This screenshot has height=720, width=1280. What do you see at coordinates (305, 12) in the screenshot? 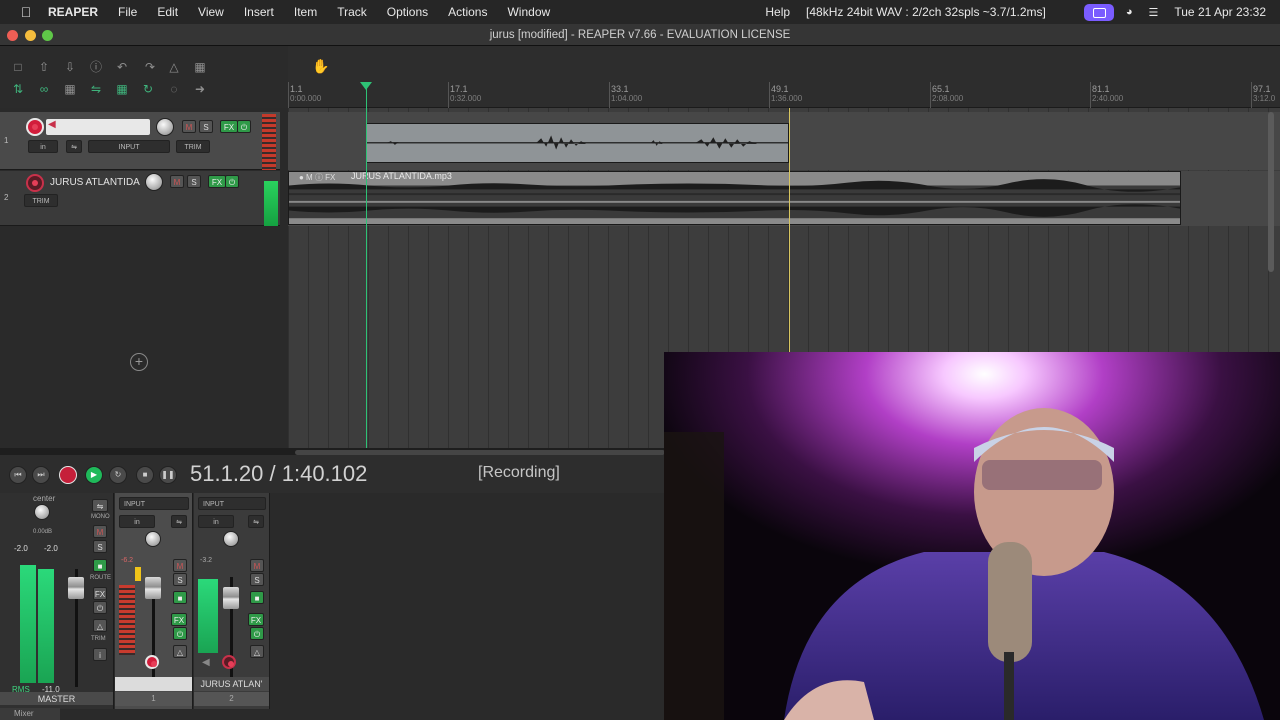
I see `menu-item: Item` at bounding box center [305, 12].